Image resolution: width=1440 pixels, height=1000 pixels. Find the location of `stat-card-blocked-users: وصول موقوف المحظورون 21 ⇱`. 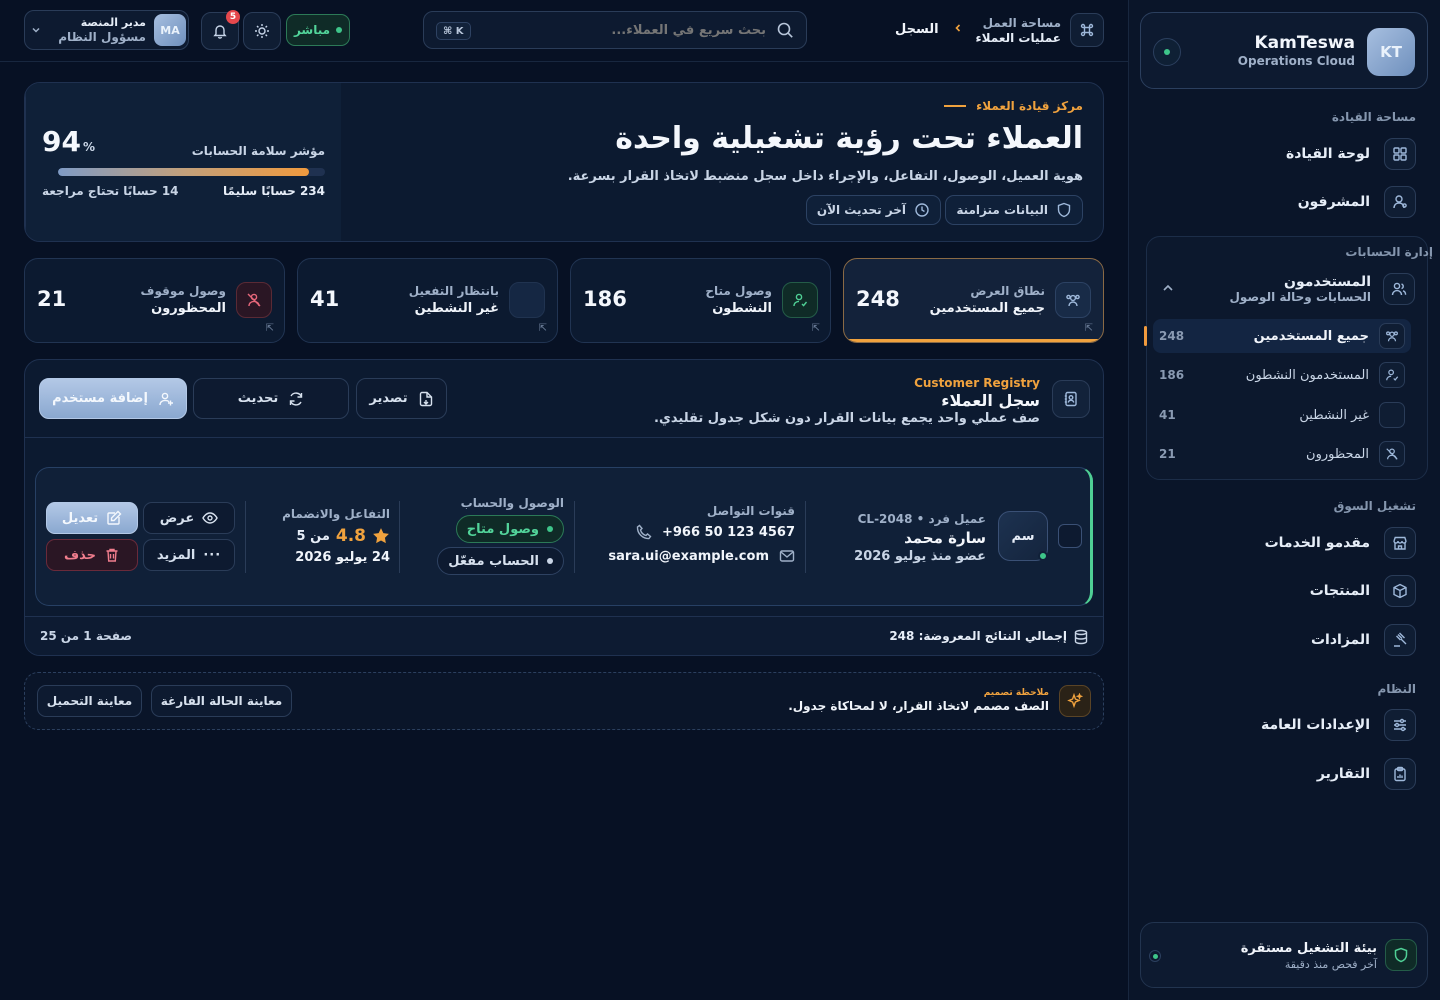

stat-card-blocked-users: وصول موقوف المحظورون 21 ⇱ is located at coordinates (154, 300).